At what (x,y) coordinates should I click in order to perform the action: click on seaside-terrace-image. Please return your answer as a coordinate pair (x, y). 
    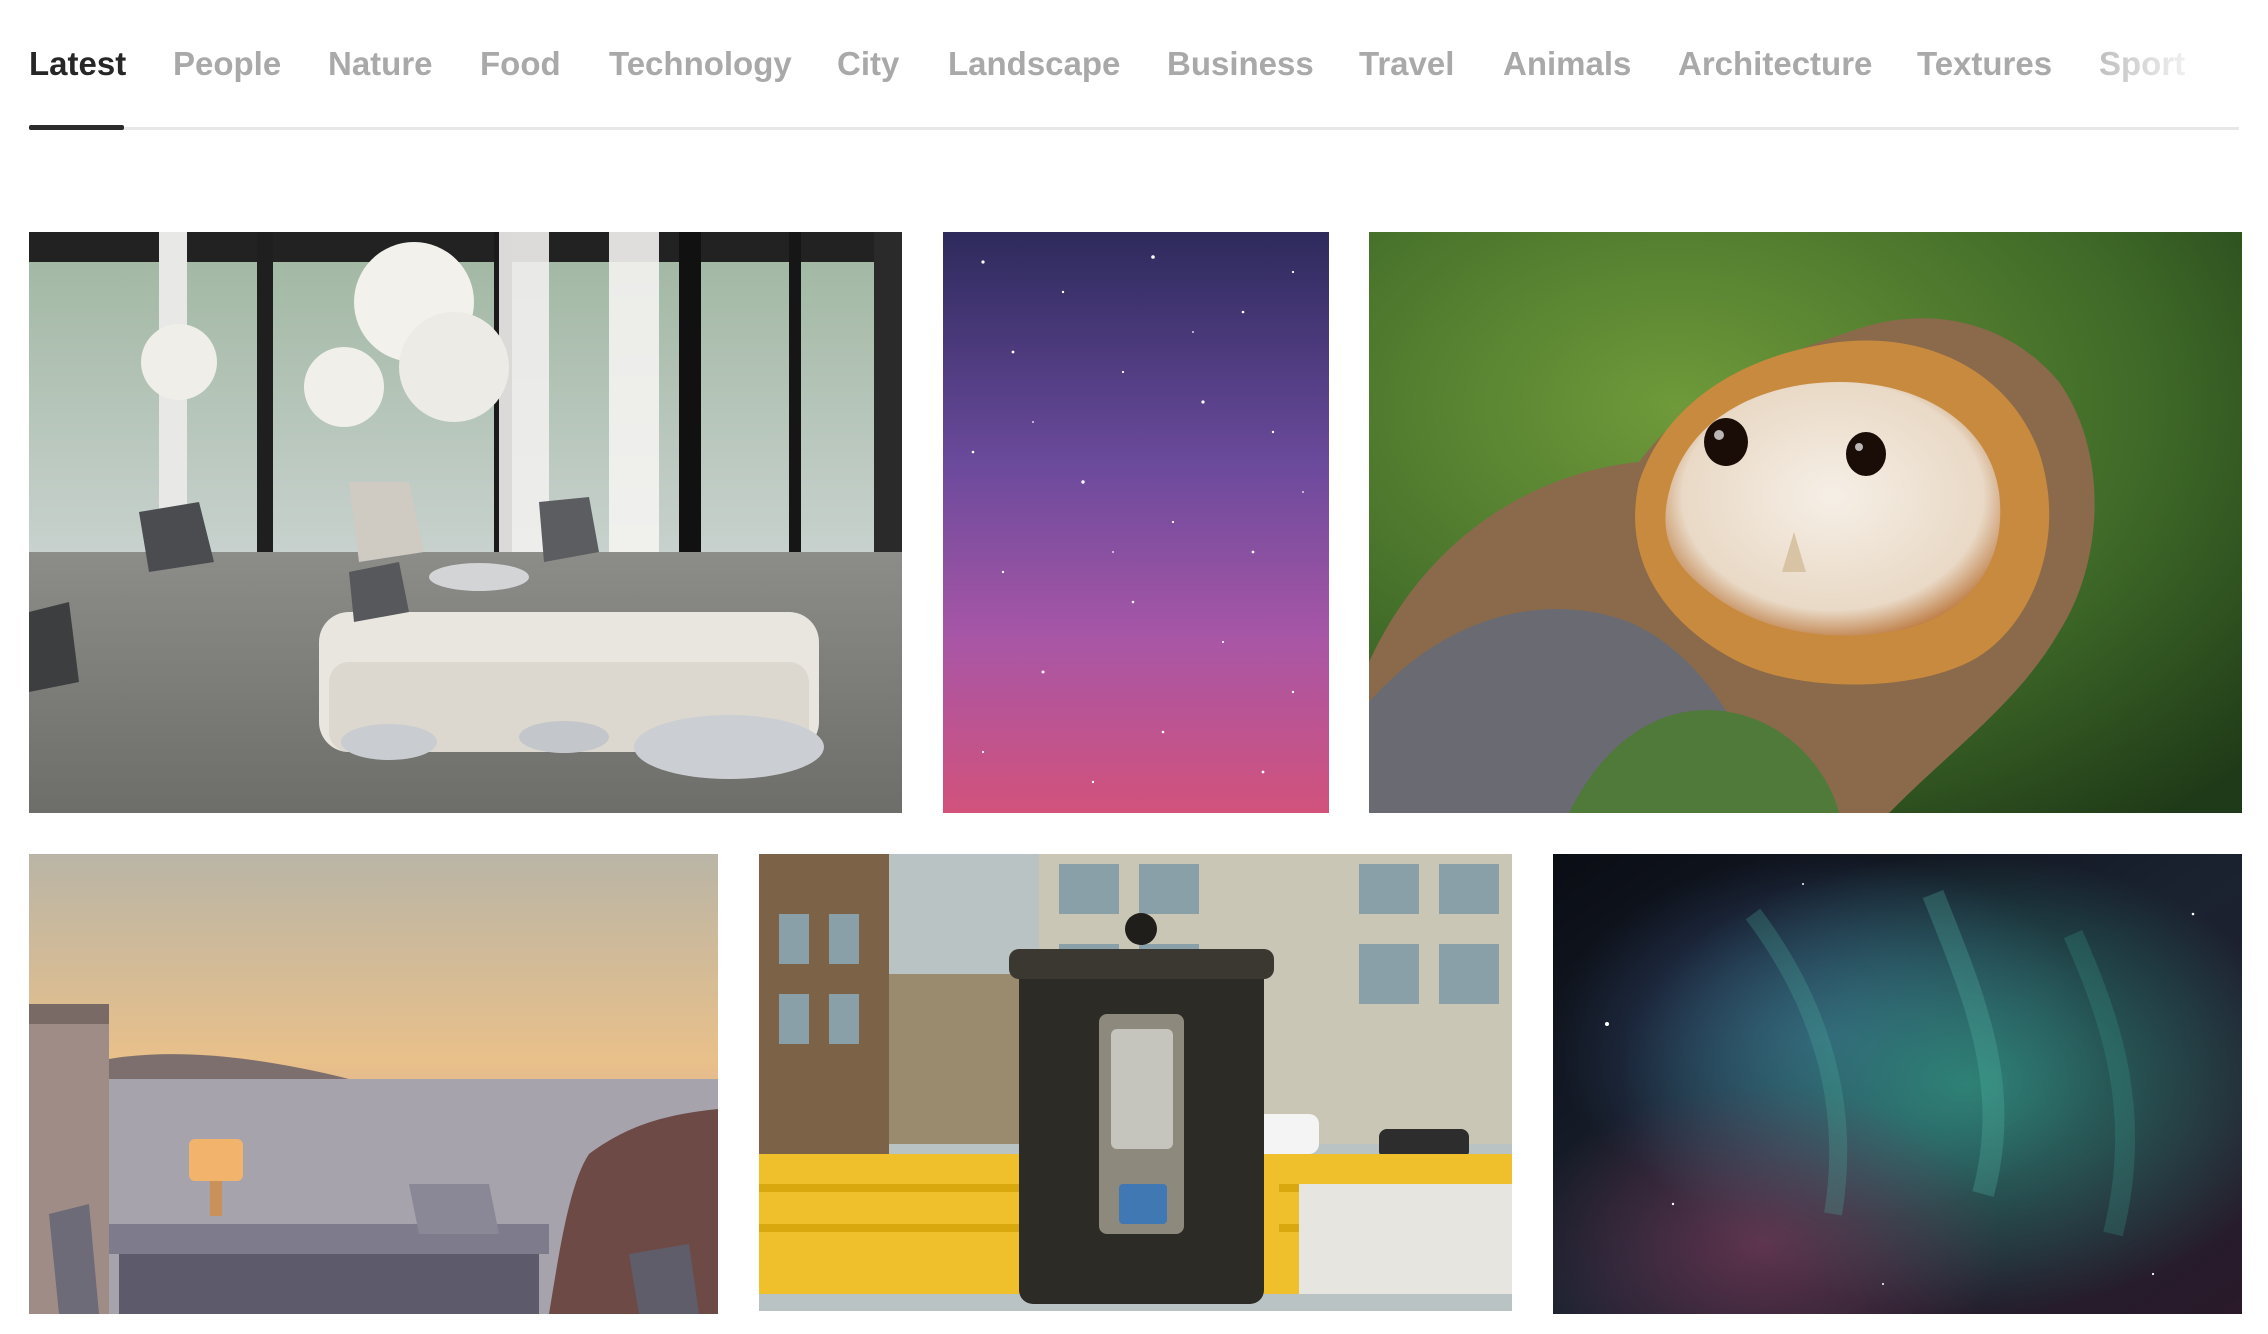
    Looking at the image, I should click on (373, 1084).